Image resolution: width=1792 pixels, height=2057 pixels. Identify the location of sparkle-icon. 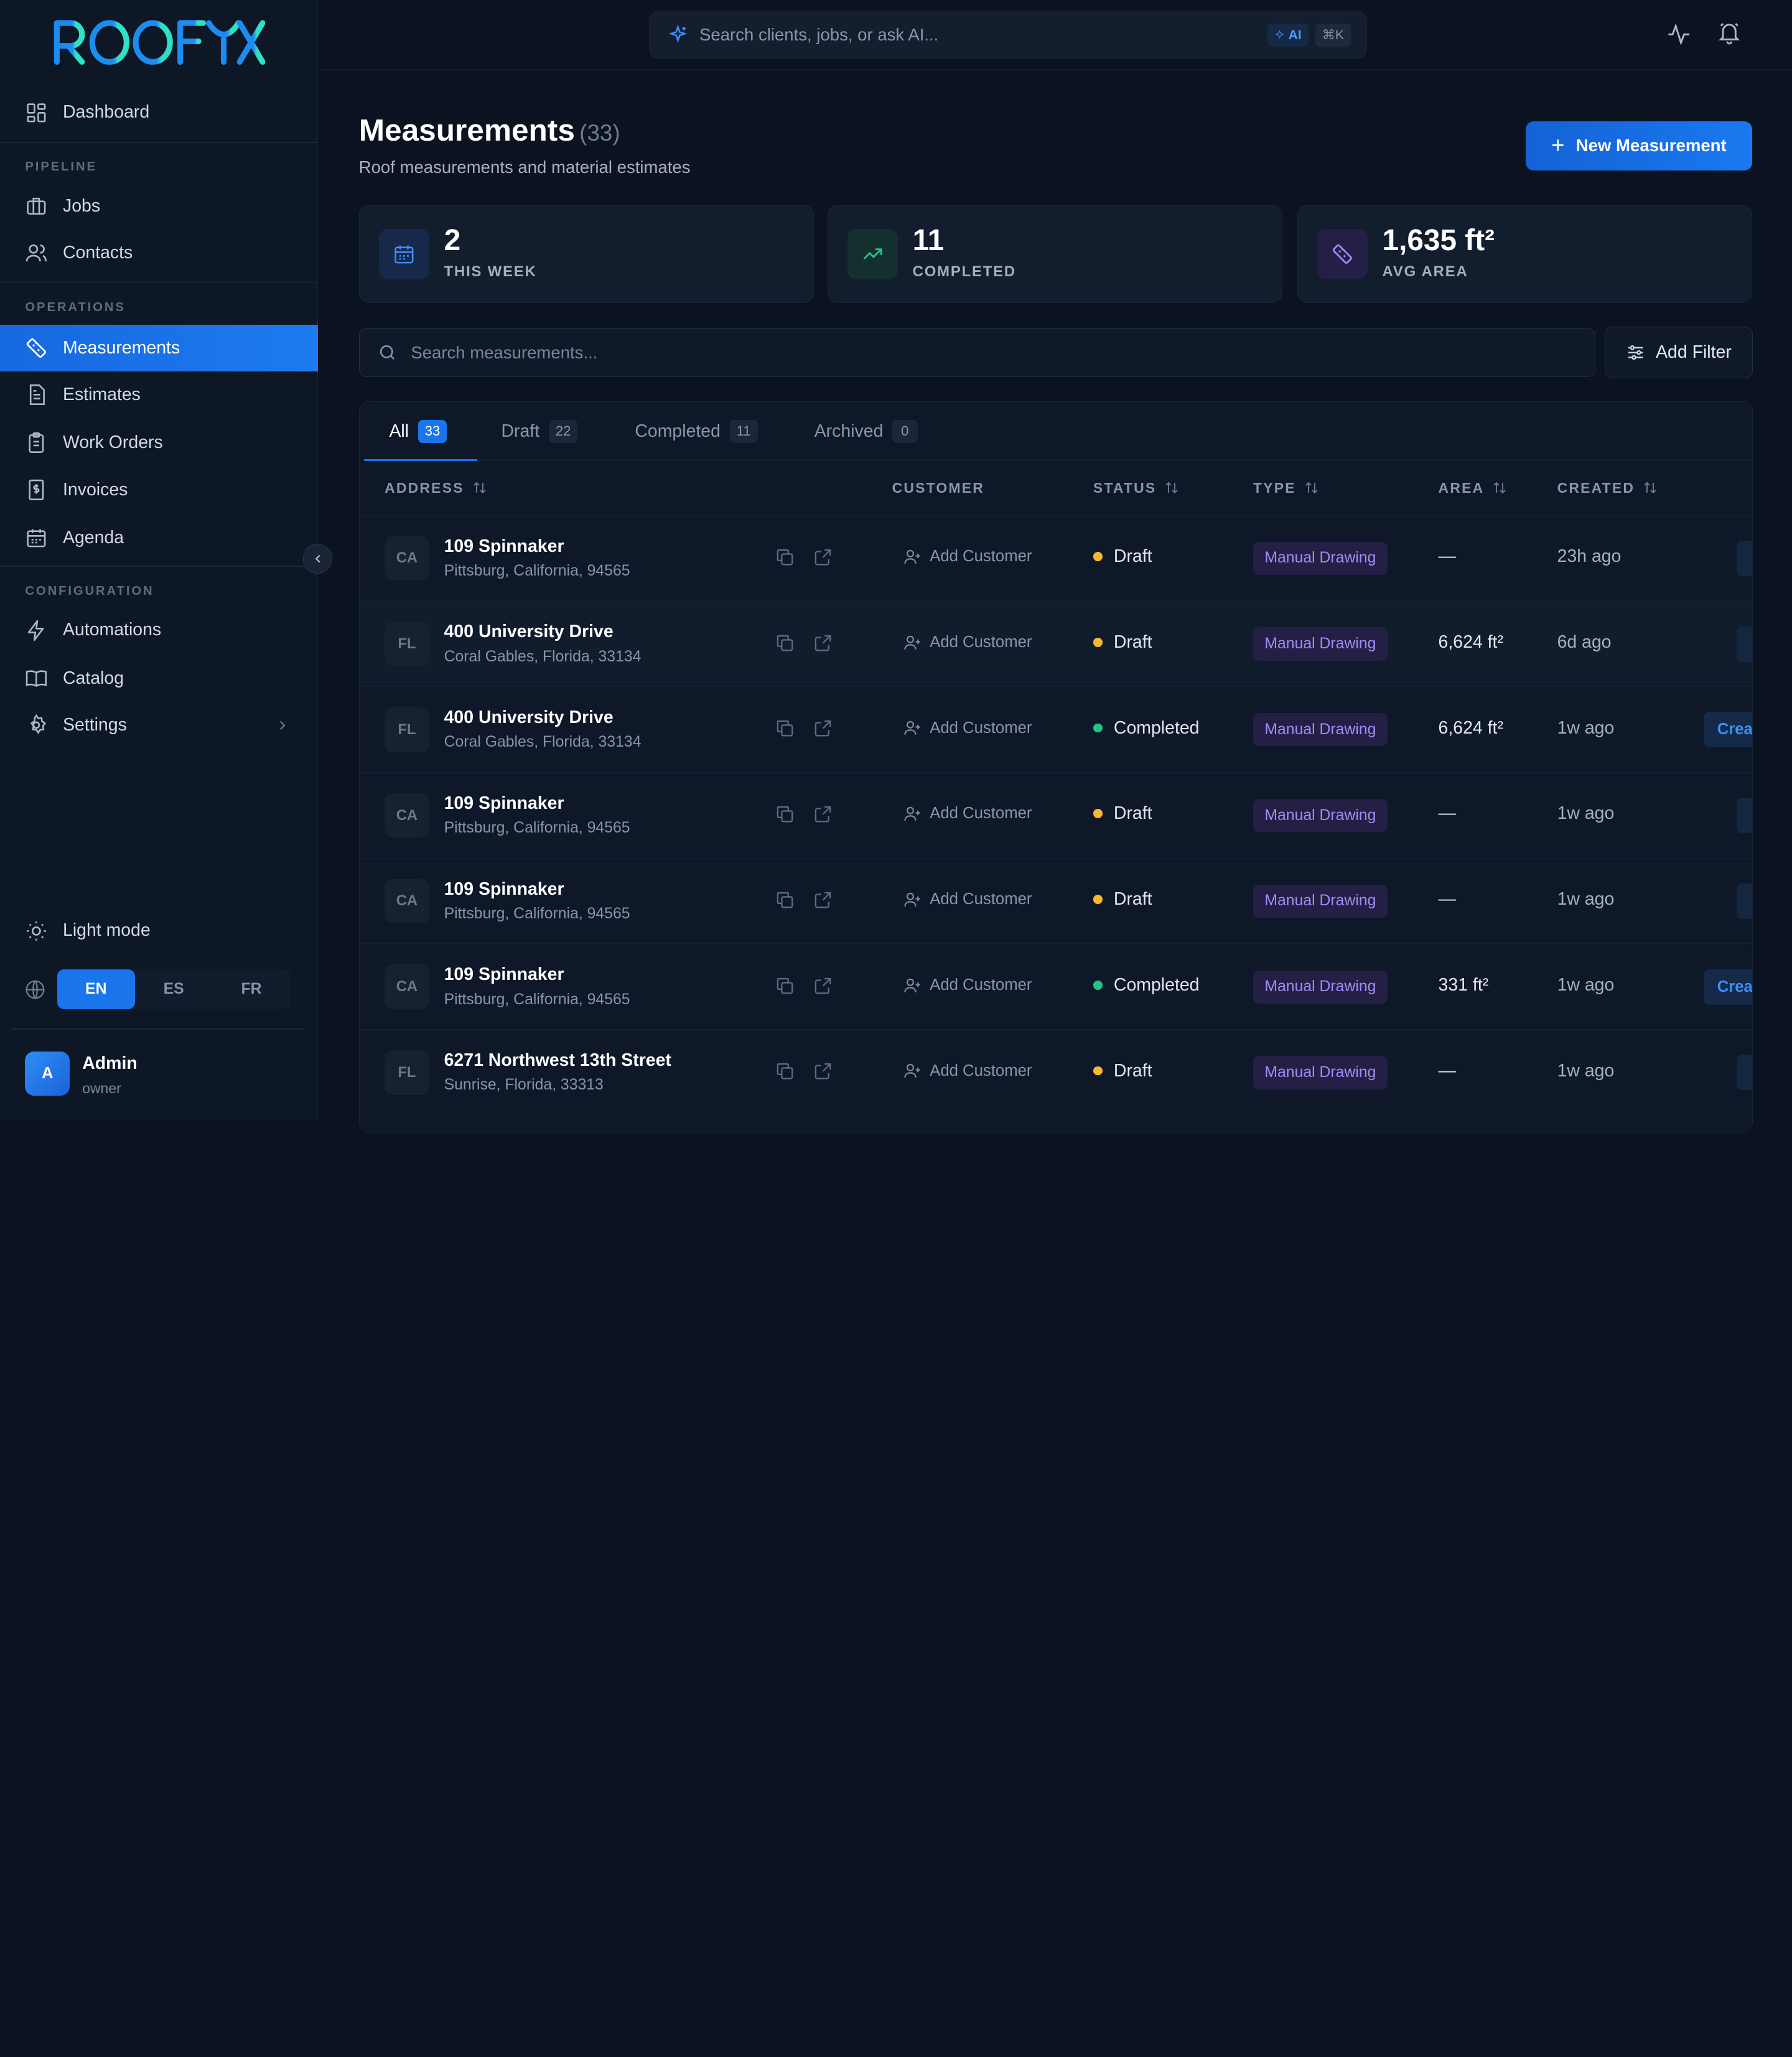
(678, 34).